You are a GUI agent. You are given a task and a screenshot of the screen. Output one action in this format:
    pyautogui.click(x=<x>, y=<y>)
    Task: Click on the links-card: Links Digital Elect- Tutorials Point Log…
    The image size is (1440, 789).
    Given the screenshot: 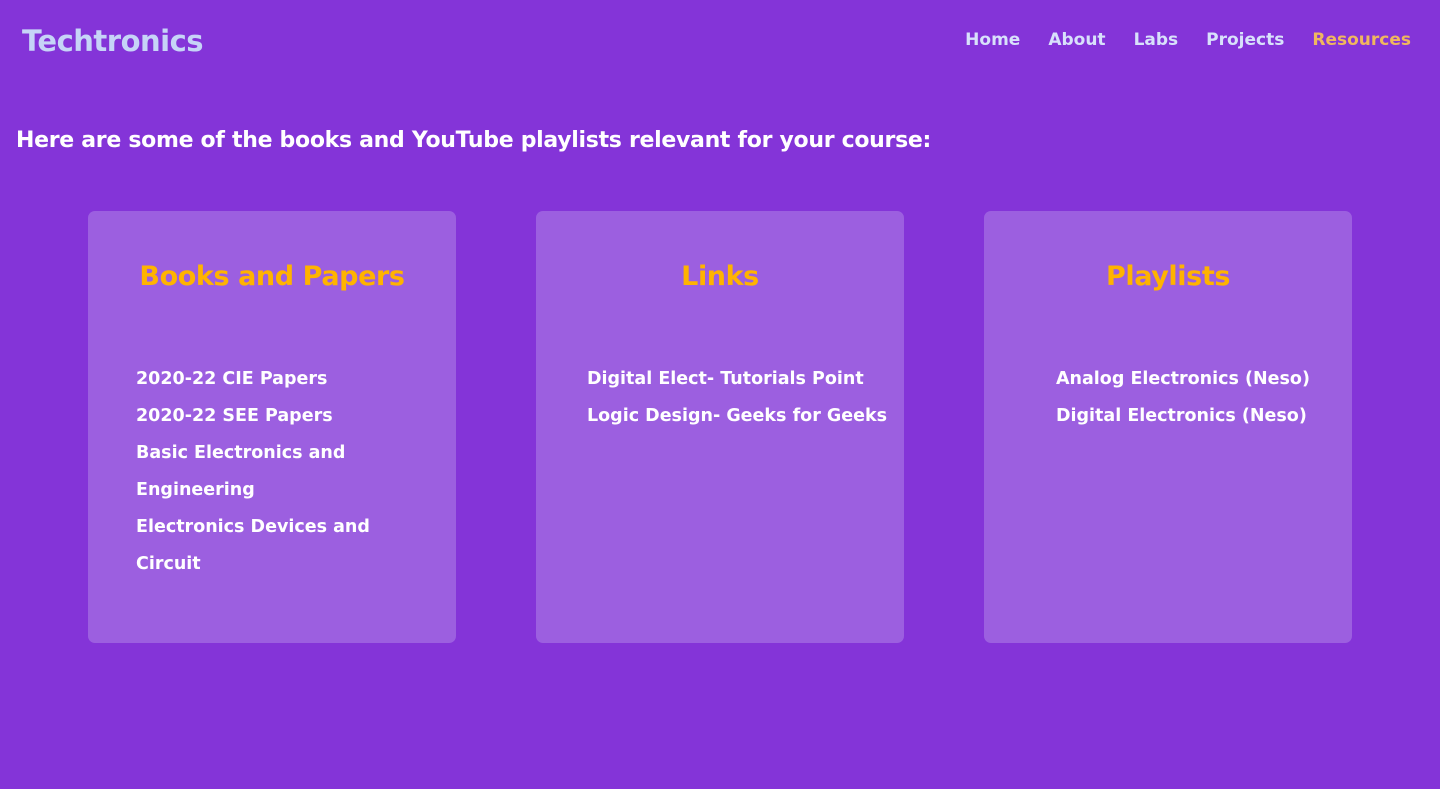 What is the action you would take?
    pyautogui.click(x=720, y=427)
    